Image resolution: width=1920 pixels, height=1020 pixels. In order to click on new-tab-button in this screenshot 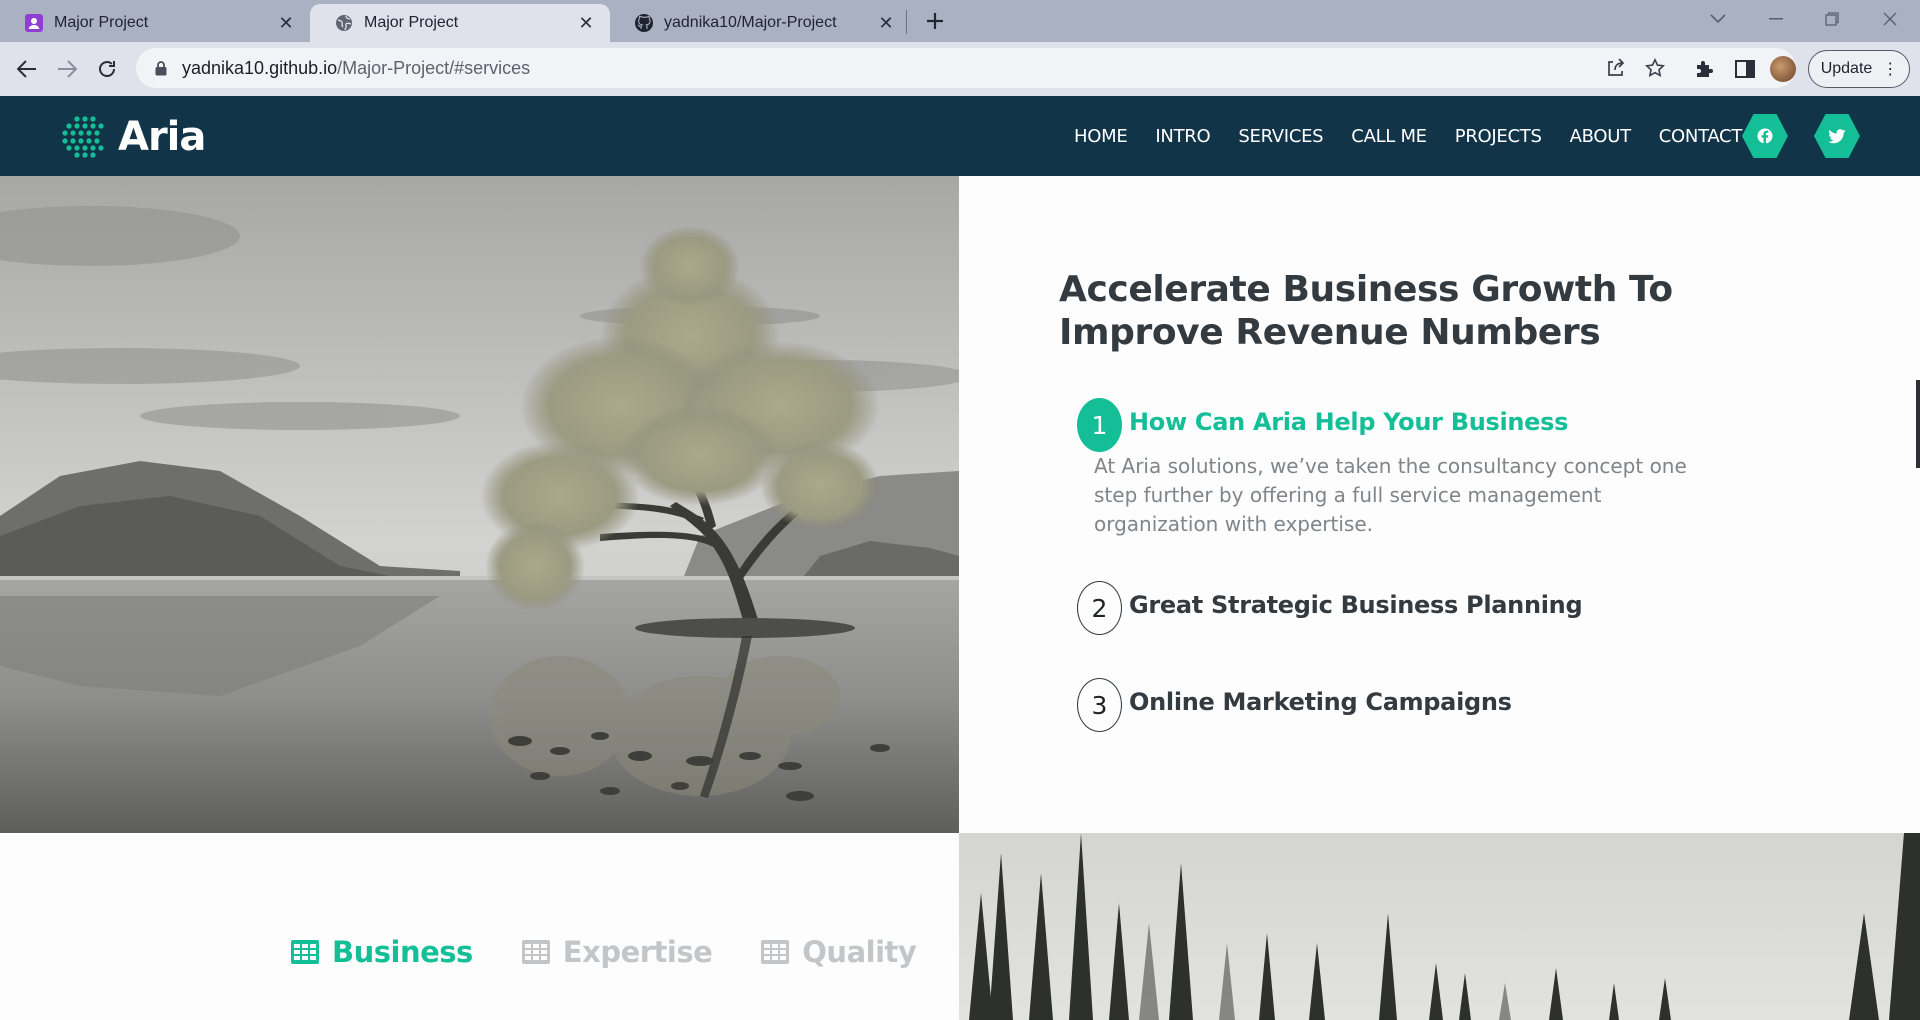, I will do `click(935, 21)`.